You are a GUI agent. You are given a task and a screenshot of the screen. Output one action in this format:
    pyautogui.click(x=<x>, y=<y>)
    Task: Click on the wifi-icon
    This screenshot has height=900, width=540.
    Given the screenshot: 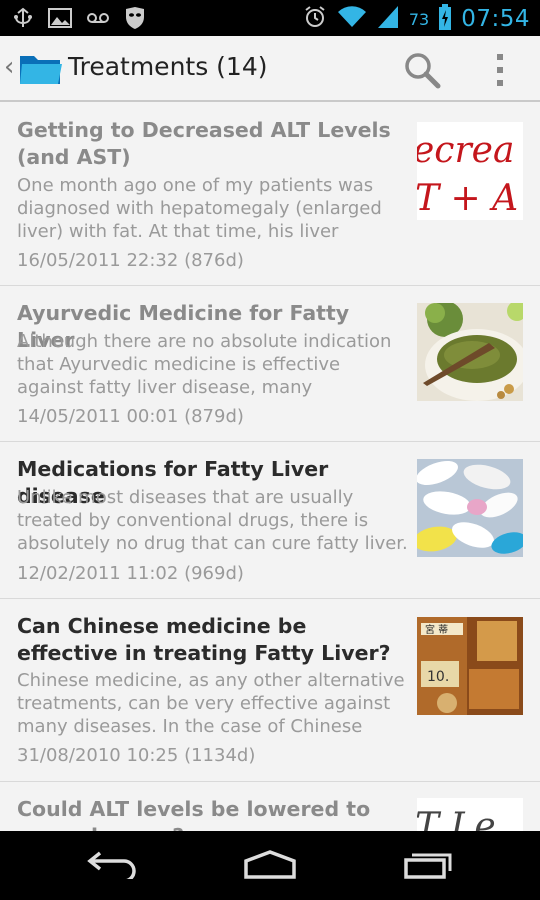 What is the action you would take?
    pyautogui.click(x=352, y=19)
    